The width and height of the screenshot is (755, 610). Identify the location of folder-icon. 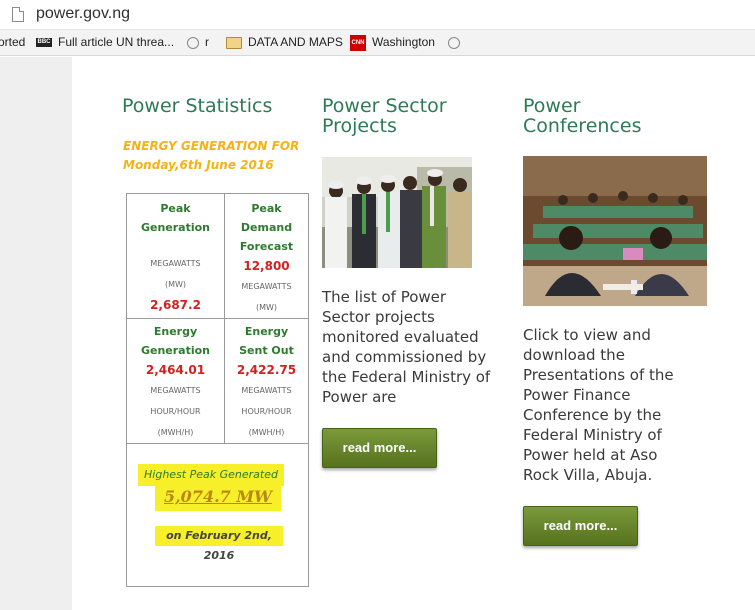
(234, 42).